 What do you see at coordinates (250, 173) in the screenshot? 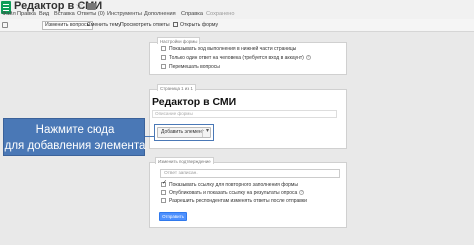
I see `confirmation-message-input: Ответ записан.` at bounding box center [250, 173].